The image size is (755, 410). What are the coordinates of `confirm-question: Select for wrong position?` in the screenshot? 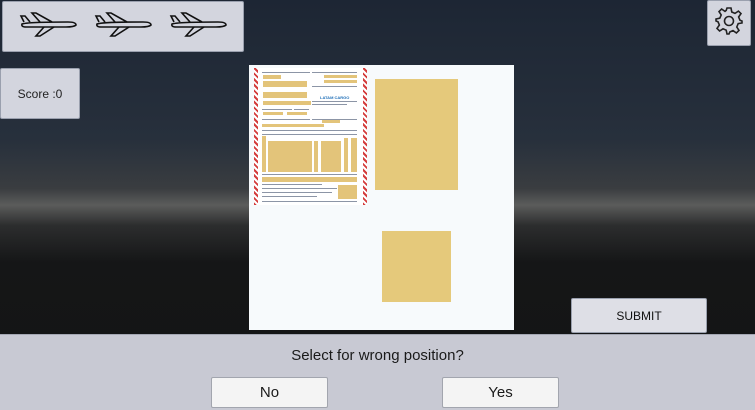 It's located at (377, 355).